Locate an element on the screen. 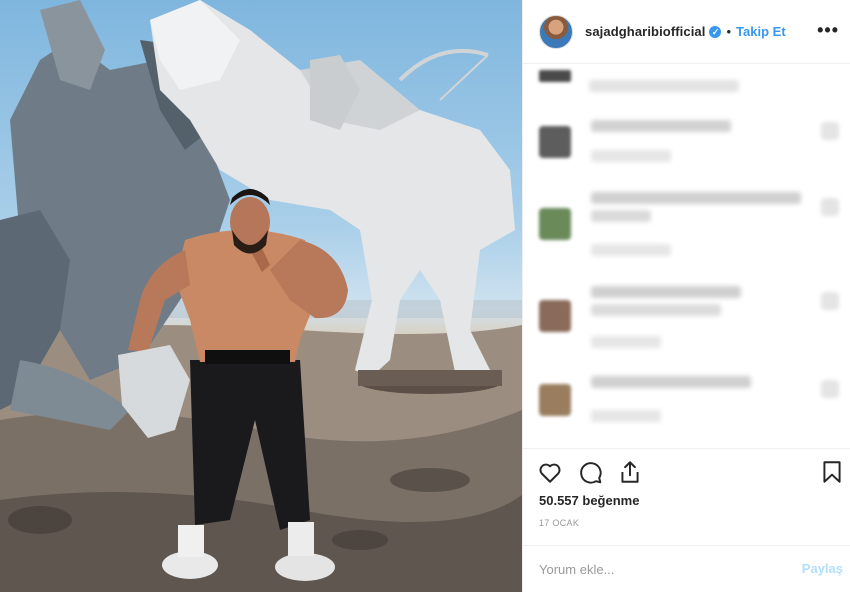 This screenshot has width=850, height=592. add-comment-section: Paylaş is located at coordinates (686, 568).